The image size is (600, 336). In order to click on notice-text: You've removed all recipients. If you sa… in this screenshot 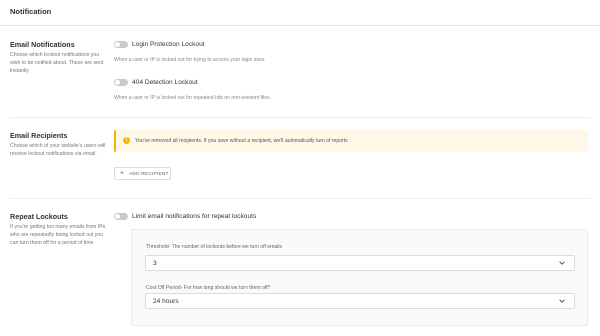, I will do `click(241, 141)`.